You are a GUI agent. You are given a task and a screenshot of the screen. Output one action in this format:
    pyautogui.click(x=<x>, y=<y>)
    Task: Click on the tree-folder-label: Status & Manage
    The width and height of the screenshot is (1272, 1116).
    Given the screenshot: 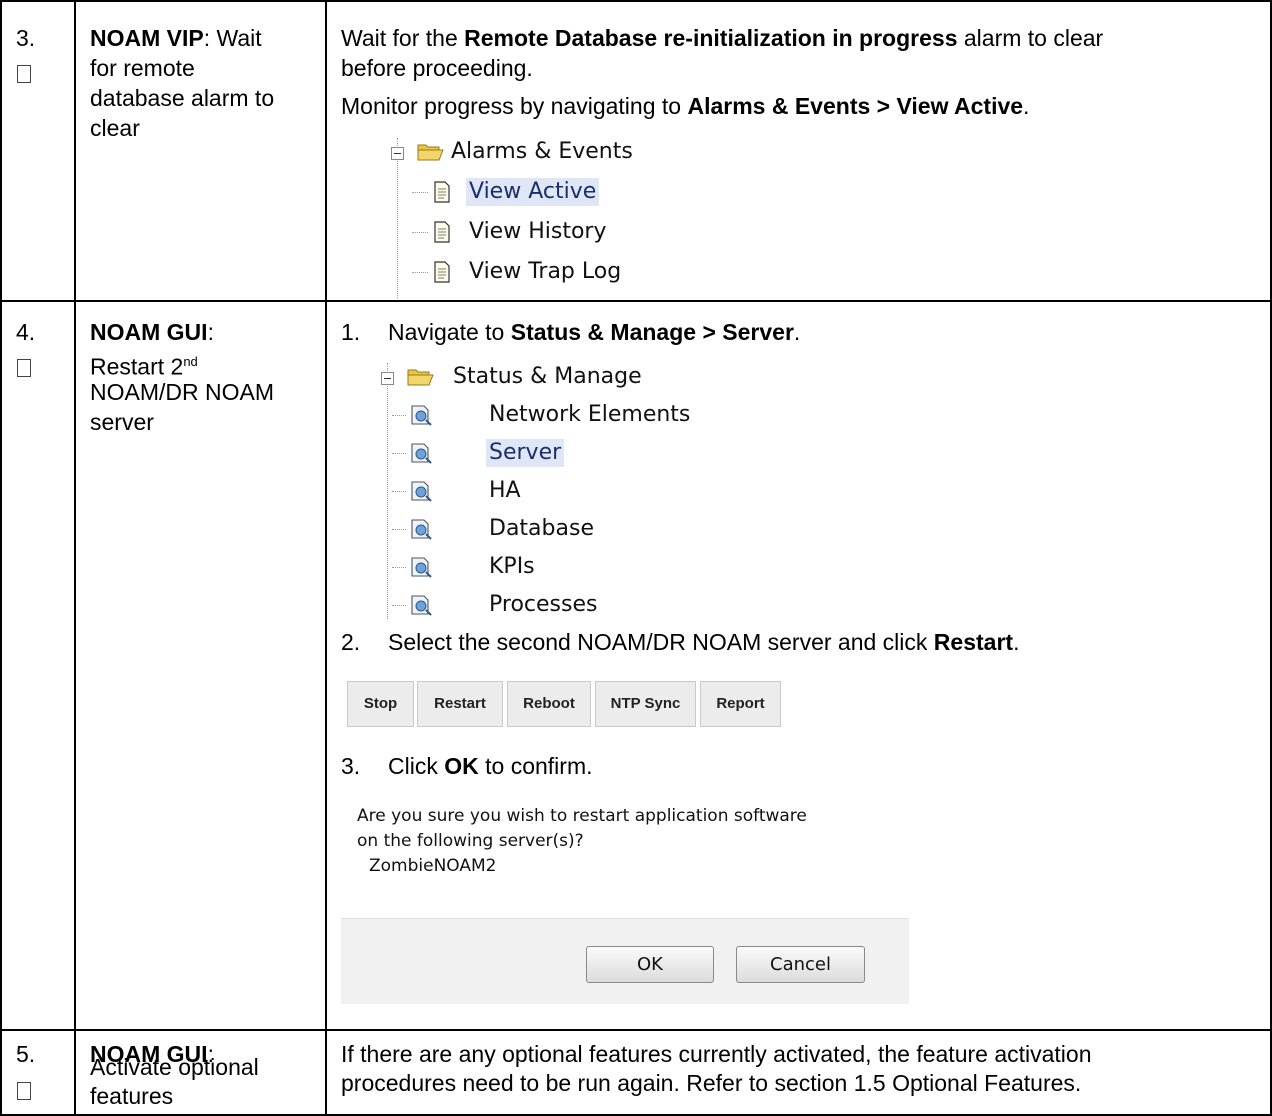 What is the action you would take?
    pyautogui.click(x=547, y=376)
    